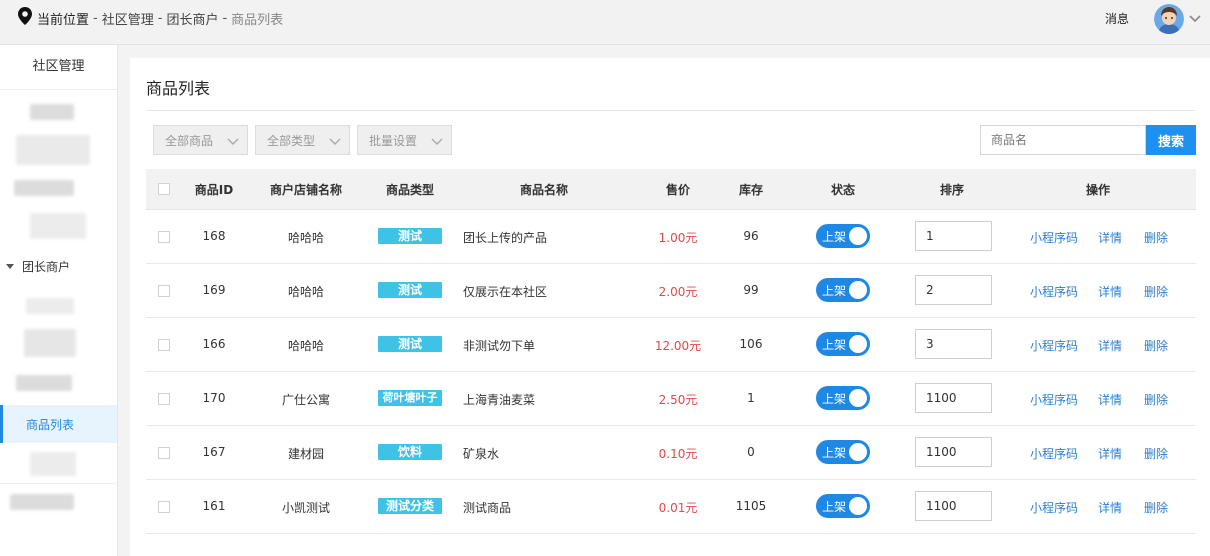 This screenshot has width=1210, height=556. Describe the element at coordinates (302, 140) in the screenshot. I see `filter-all-types: 全部类型` at that location.